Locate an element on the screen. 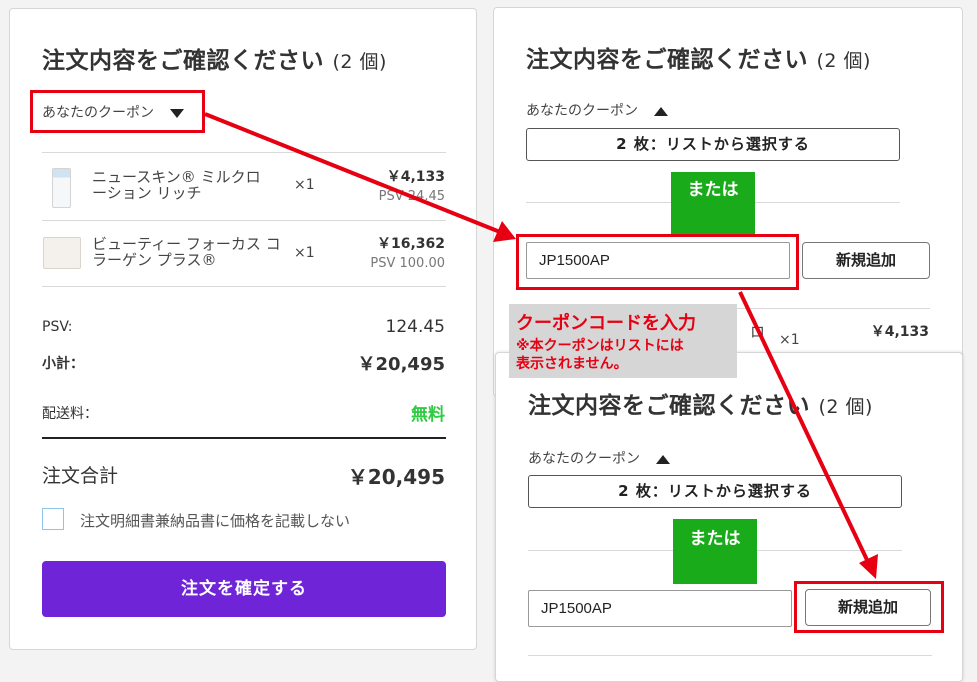 This screenshot has width=977, height=682. hide-price-checkbox is located at coordinates (53, 519).